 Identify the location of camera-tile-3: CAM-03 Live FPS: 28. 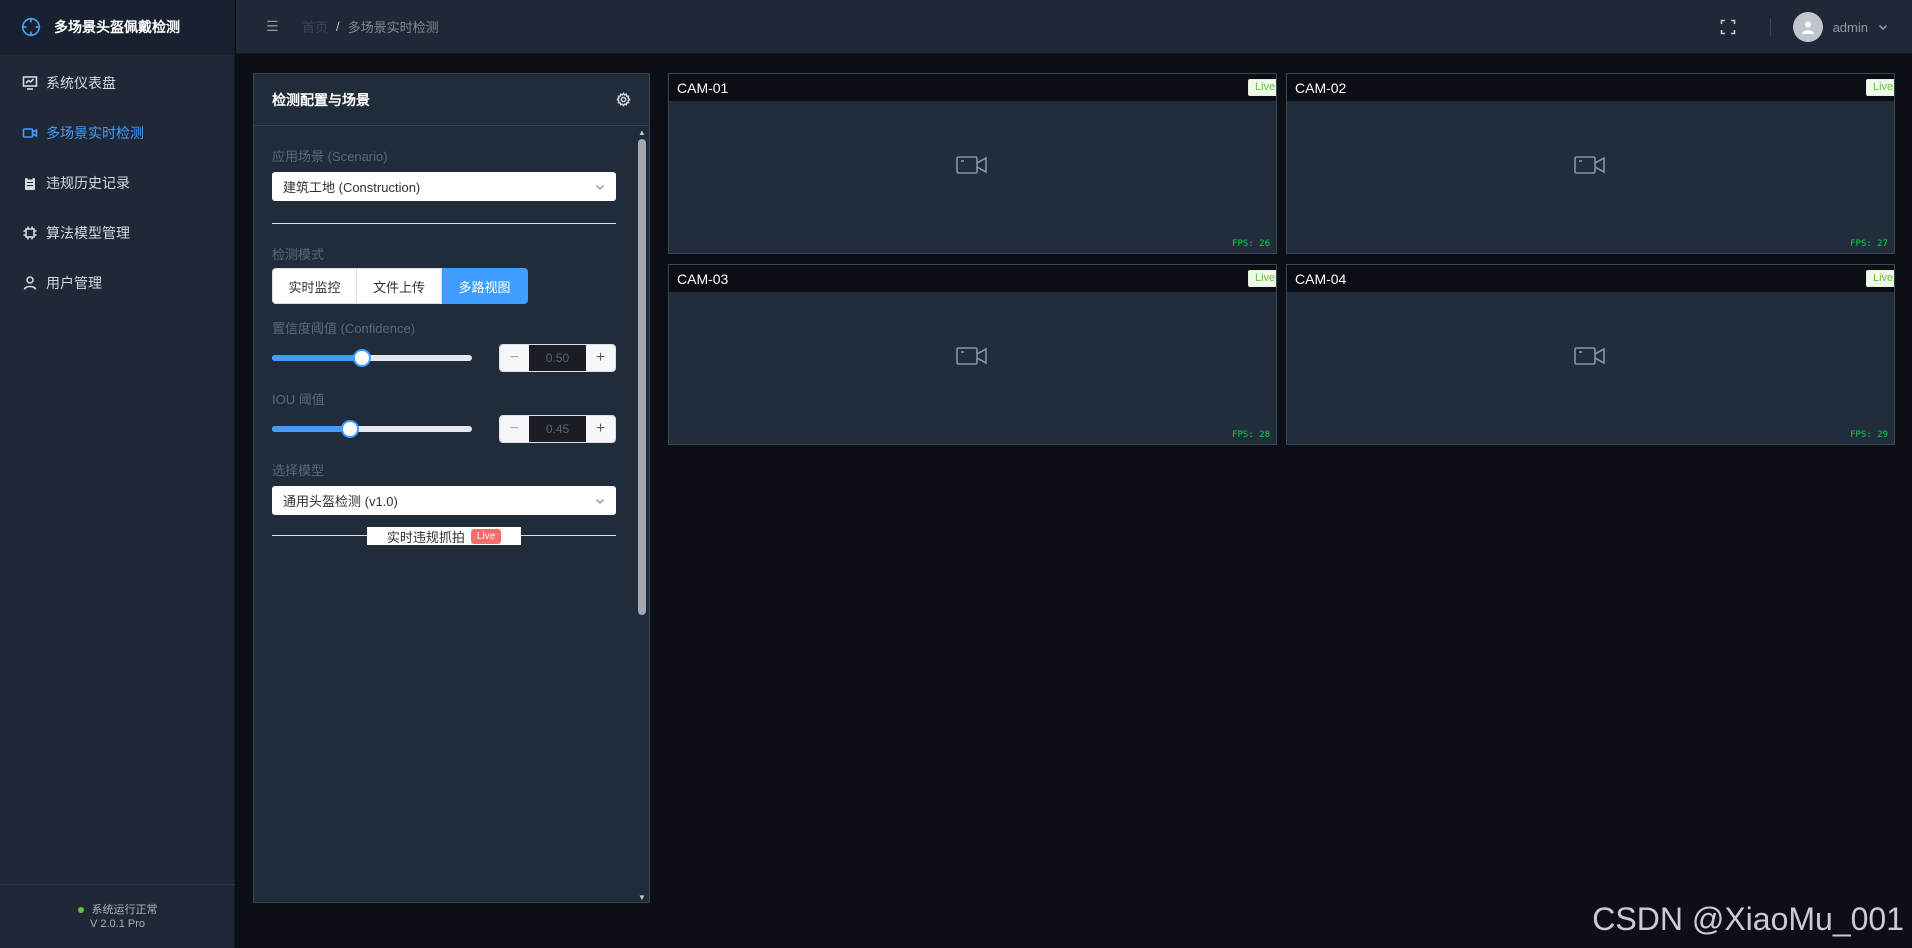
(972, 354).